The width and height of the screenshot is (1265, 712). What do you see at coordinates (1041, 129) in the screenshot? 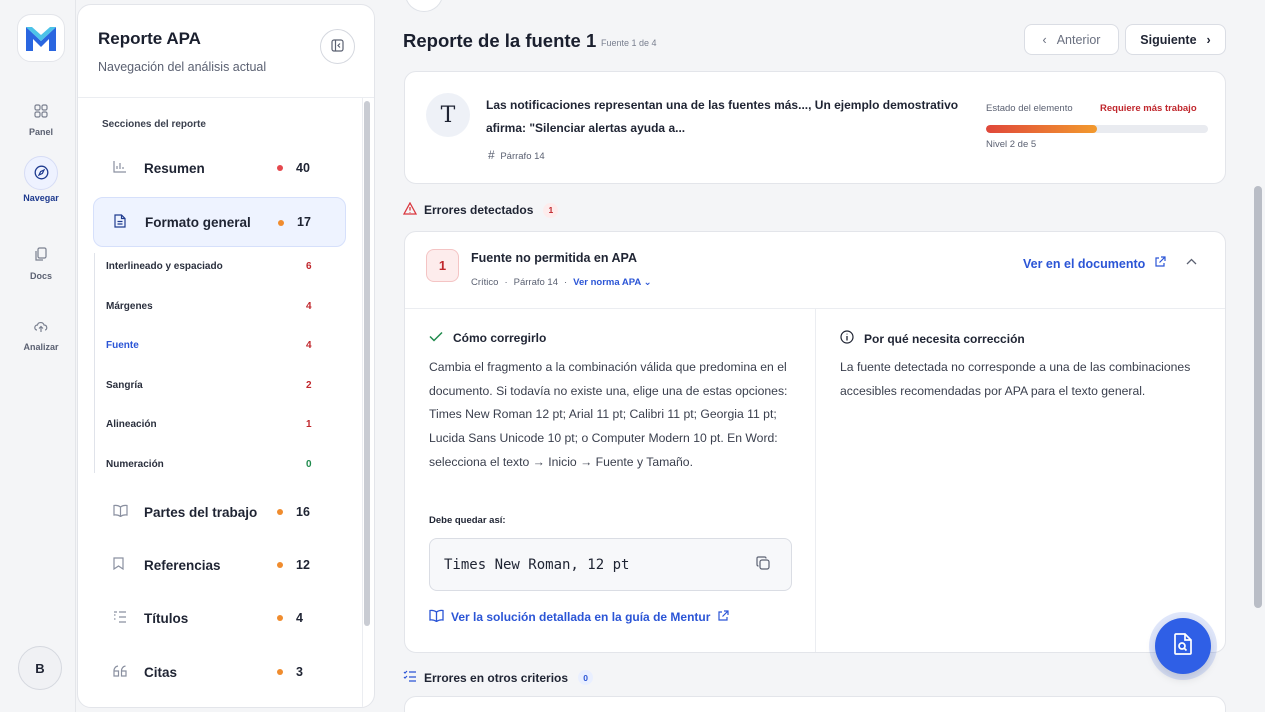
I see `level-progress-fill` at bounding box center [1041, 129].